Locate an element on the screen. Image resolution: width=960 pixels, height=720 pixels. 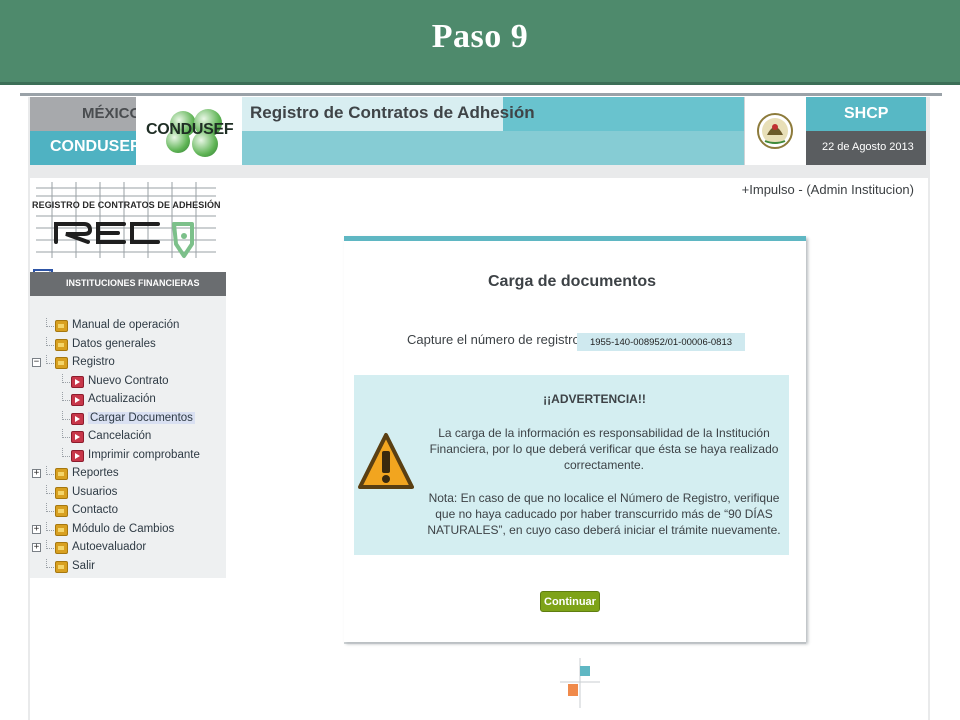
section-header: INSTITUCIONES FINANCIERAS is located at coordinates (128, 284).